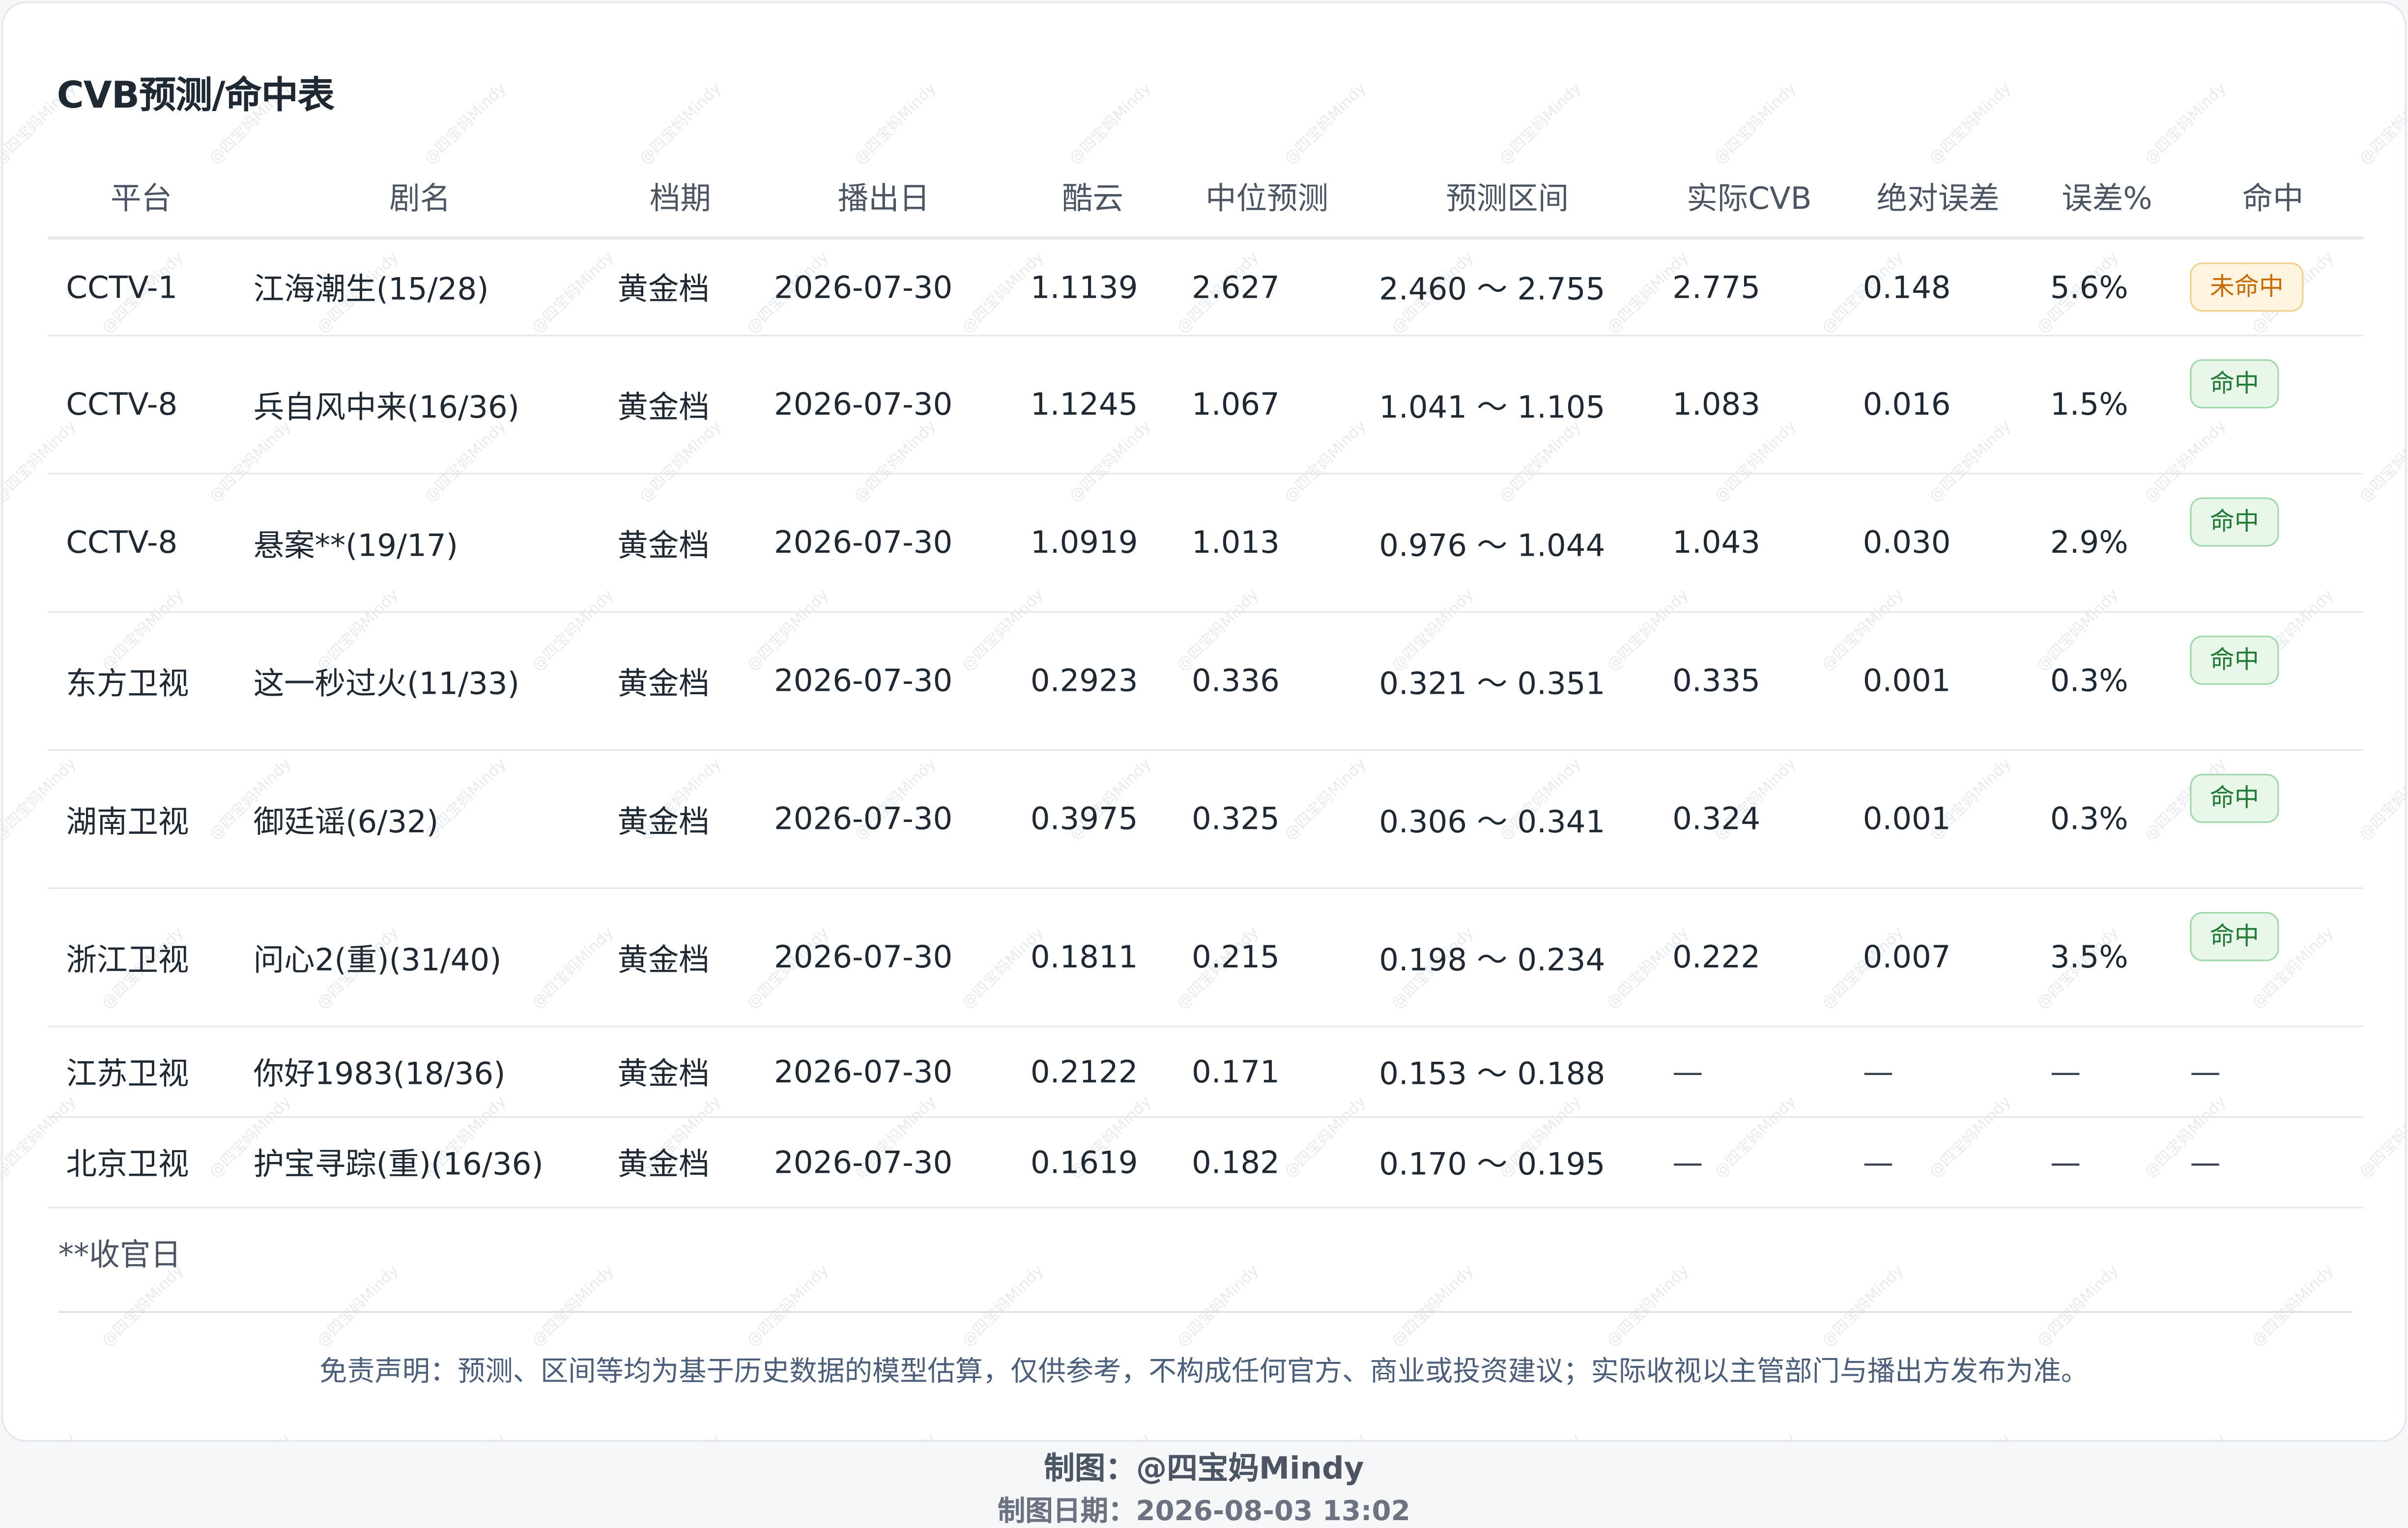 Image resolution: width=2408 pixels, height=1528 pixels. What do you see at coordinates (1507, 681) in the screenshot?
I see `cell-range: 0.321 ～ 0.351` at bounding box center [1507, 681].